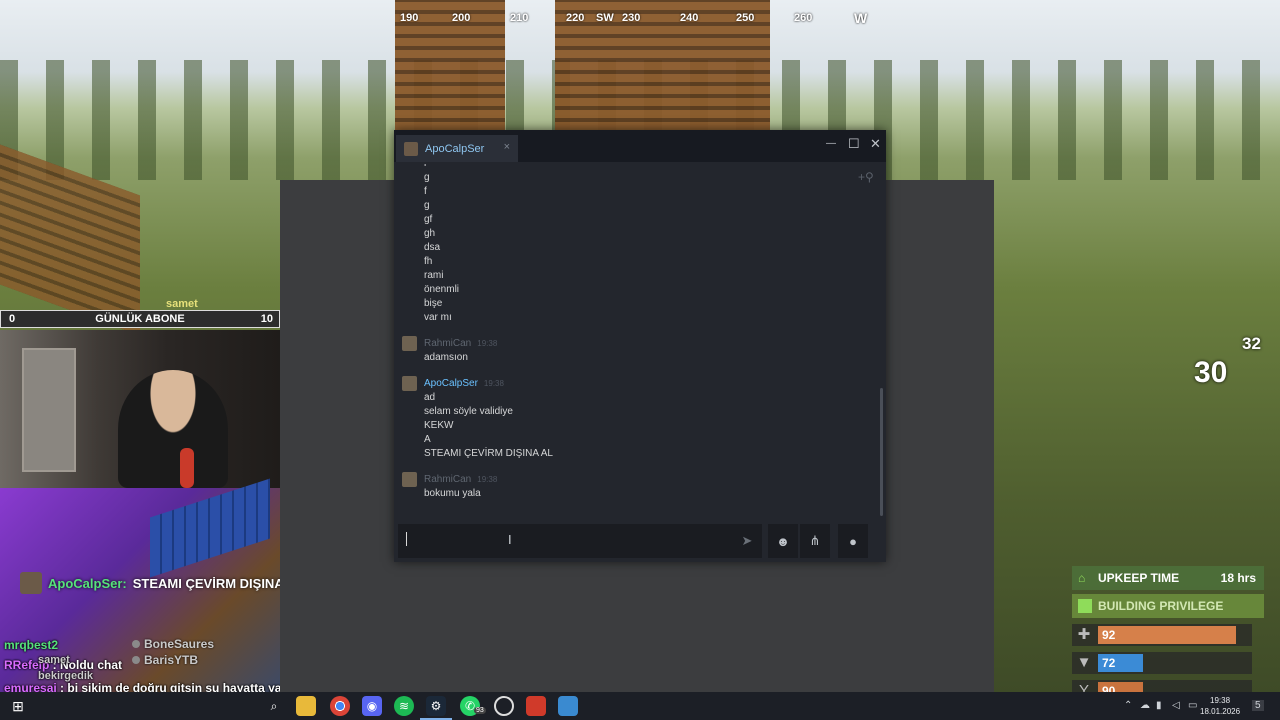  Describe the element at coordinates (488, 453) in the screenshot. I see `message-line: STEAMI ÇEVİRM DIŞINA AL` at that location.